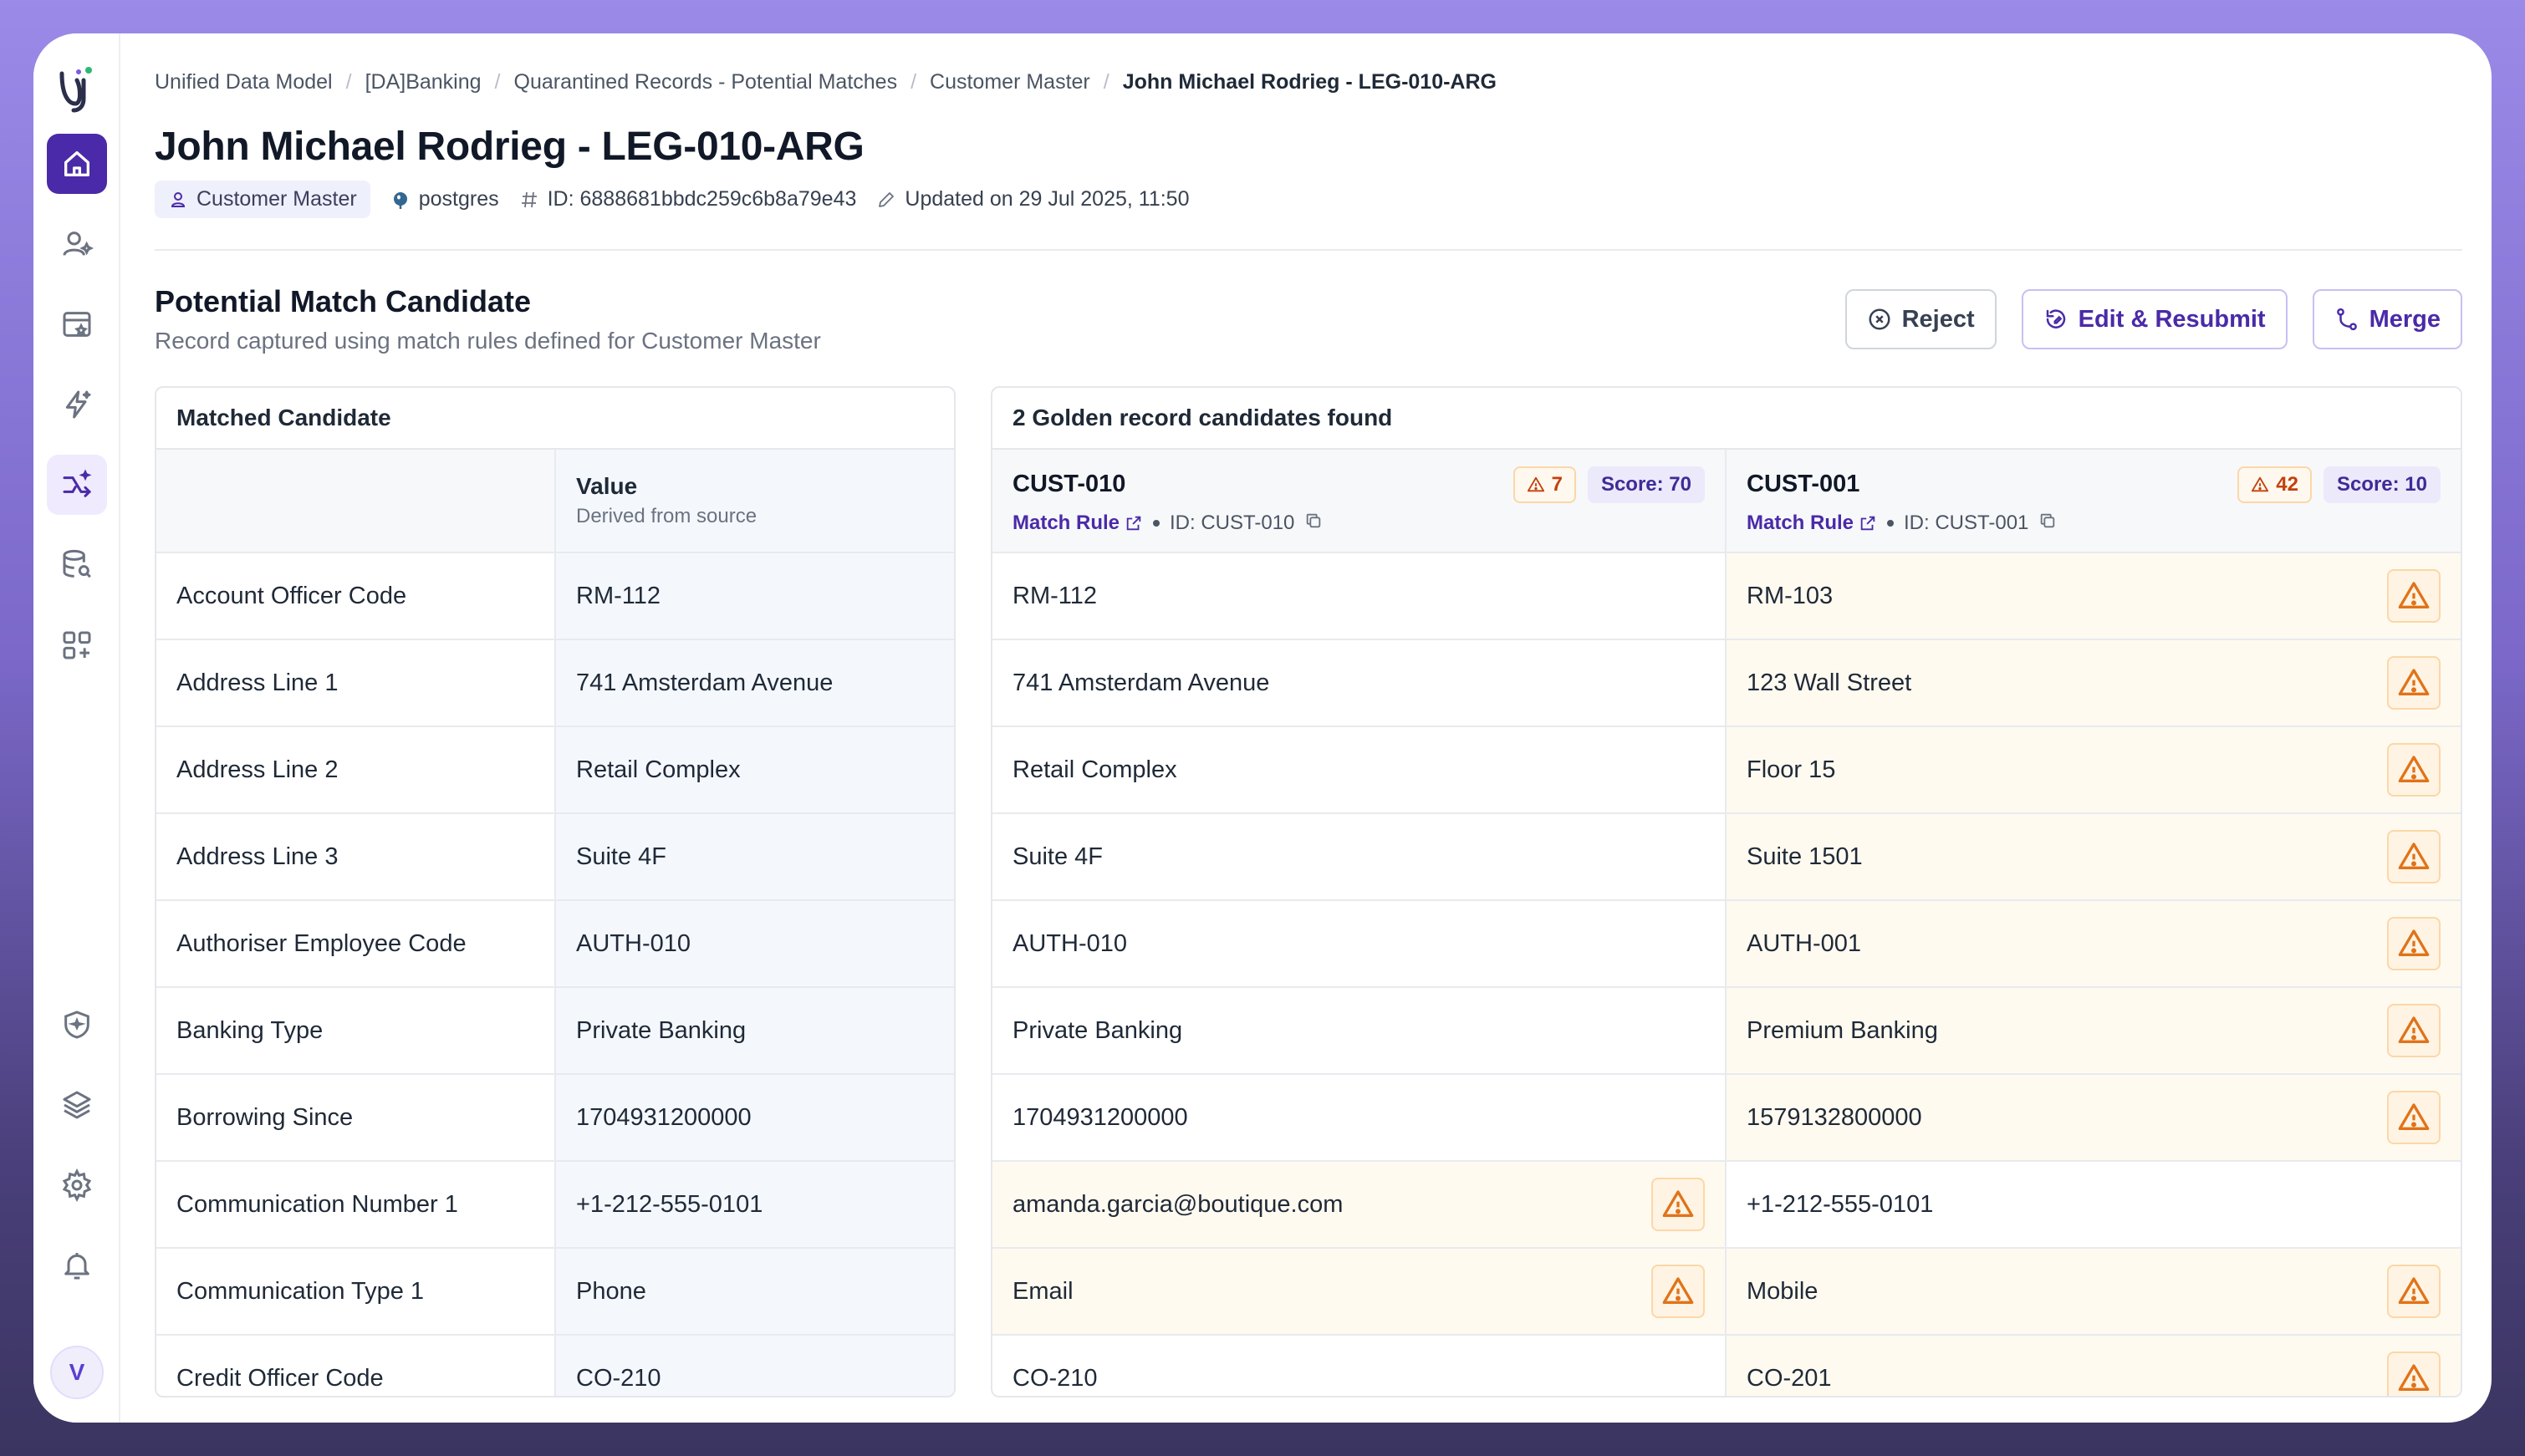 The image size is (2525, 1456). Describe the element at coordinates (244, 82) in the screenshot. I see `breadcrumb-item: Unified Data Model` at that location.